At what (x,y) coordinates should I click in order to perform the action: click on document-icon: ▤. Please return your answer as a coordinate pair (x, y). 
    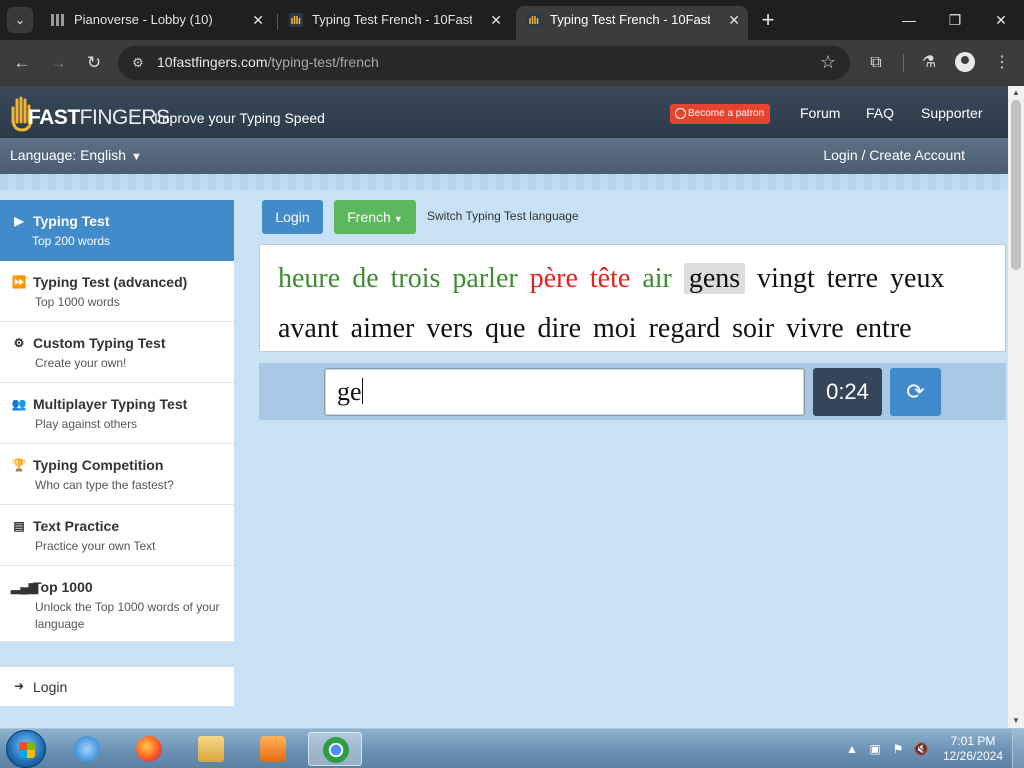
    Looking at the image, I should click on (19, 526).